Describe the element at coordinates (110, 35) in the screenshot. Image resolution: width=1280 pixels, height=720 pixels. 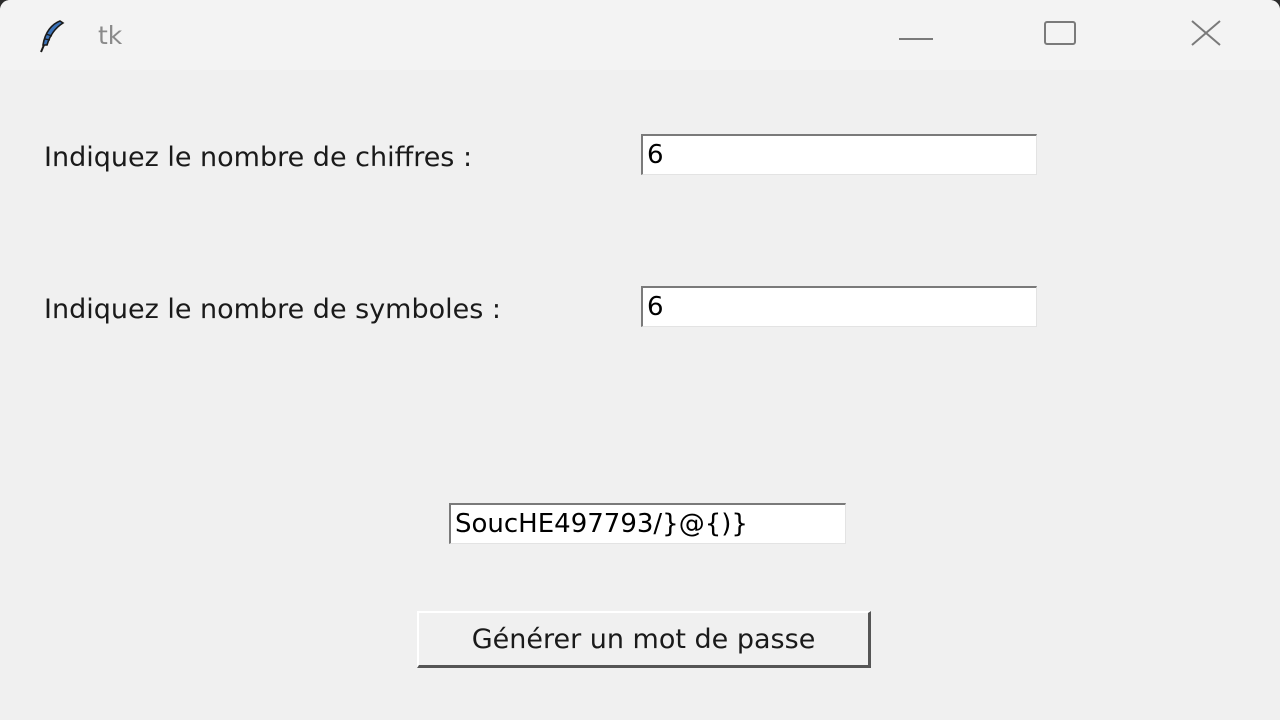
I see `window-title: tk` at that location.